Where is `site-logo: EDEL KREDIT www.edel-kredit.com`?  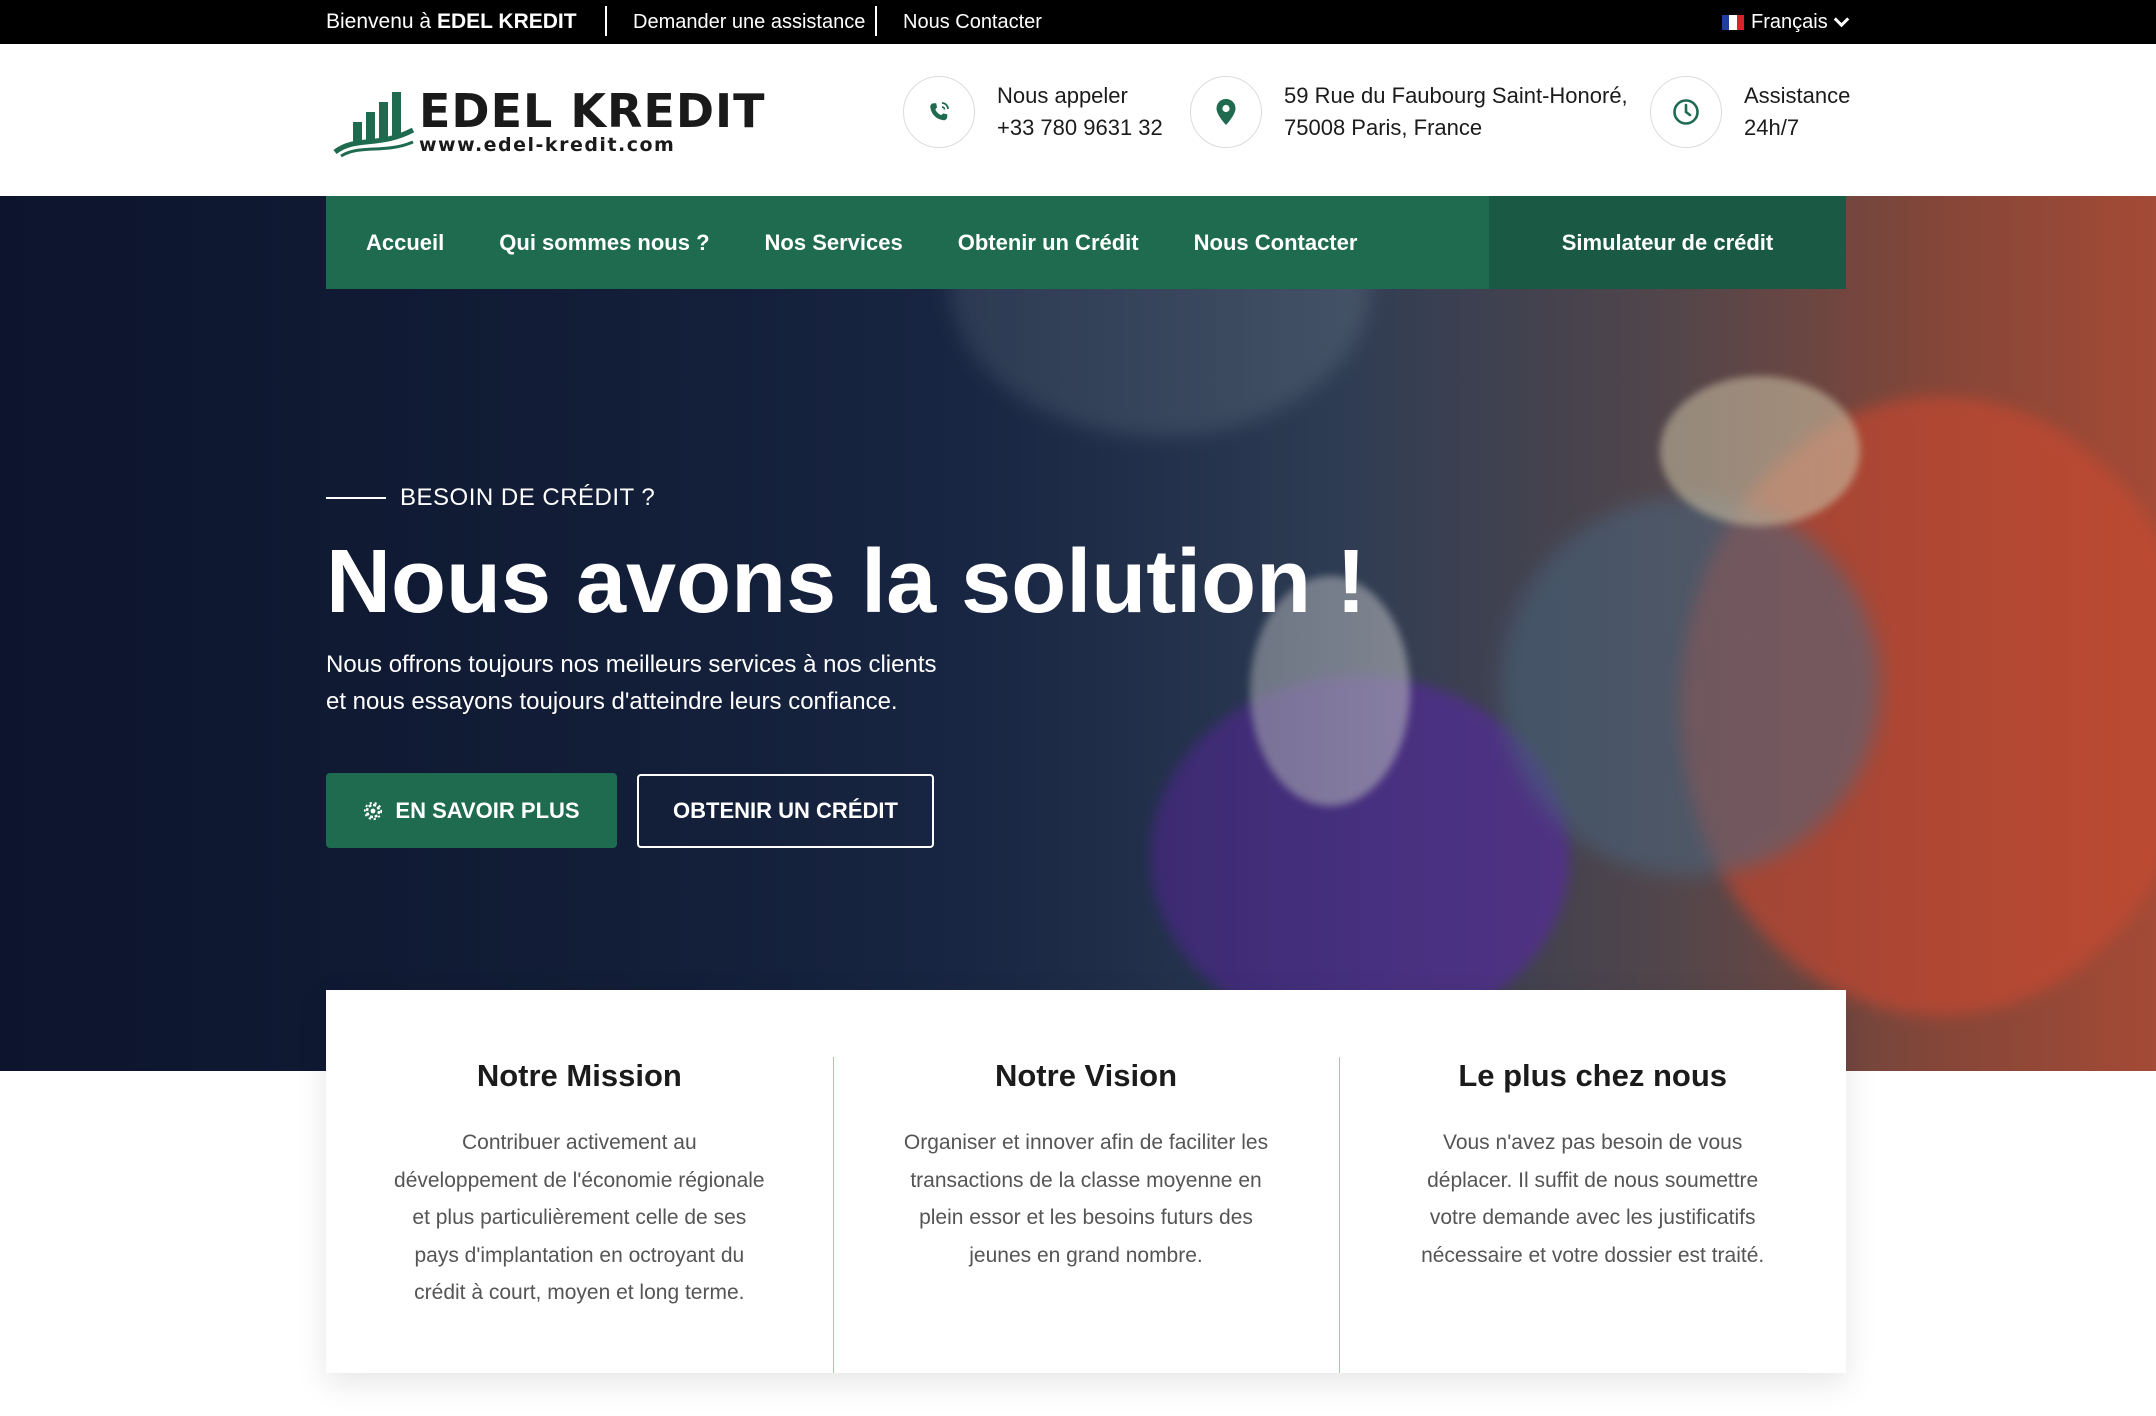
site-logo: EDEL KREDIT www.edel-kredit.com is located at coordinates (553, 122).